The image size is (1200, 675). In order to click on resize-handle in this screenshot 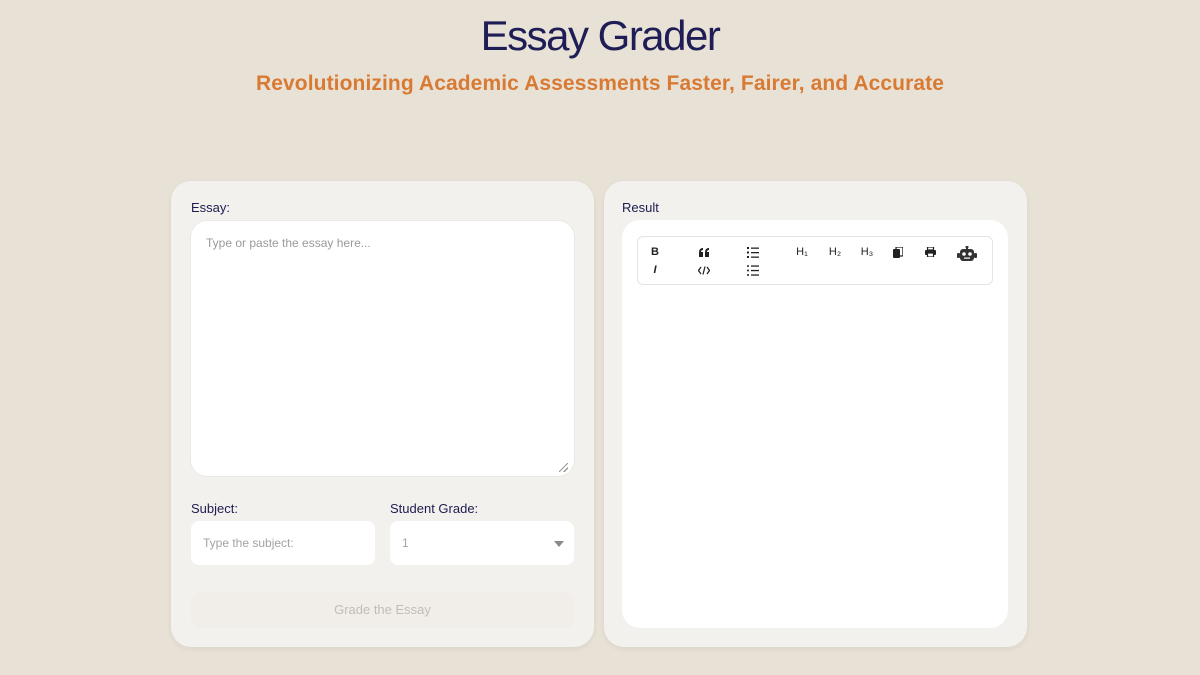, I will do `click(563, 467)`.